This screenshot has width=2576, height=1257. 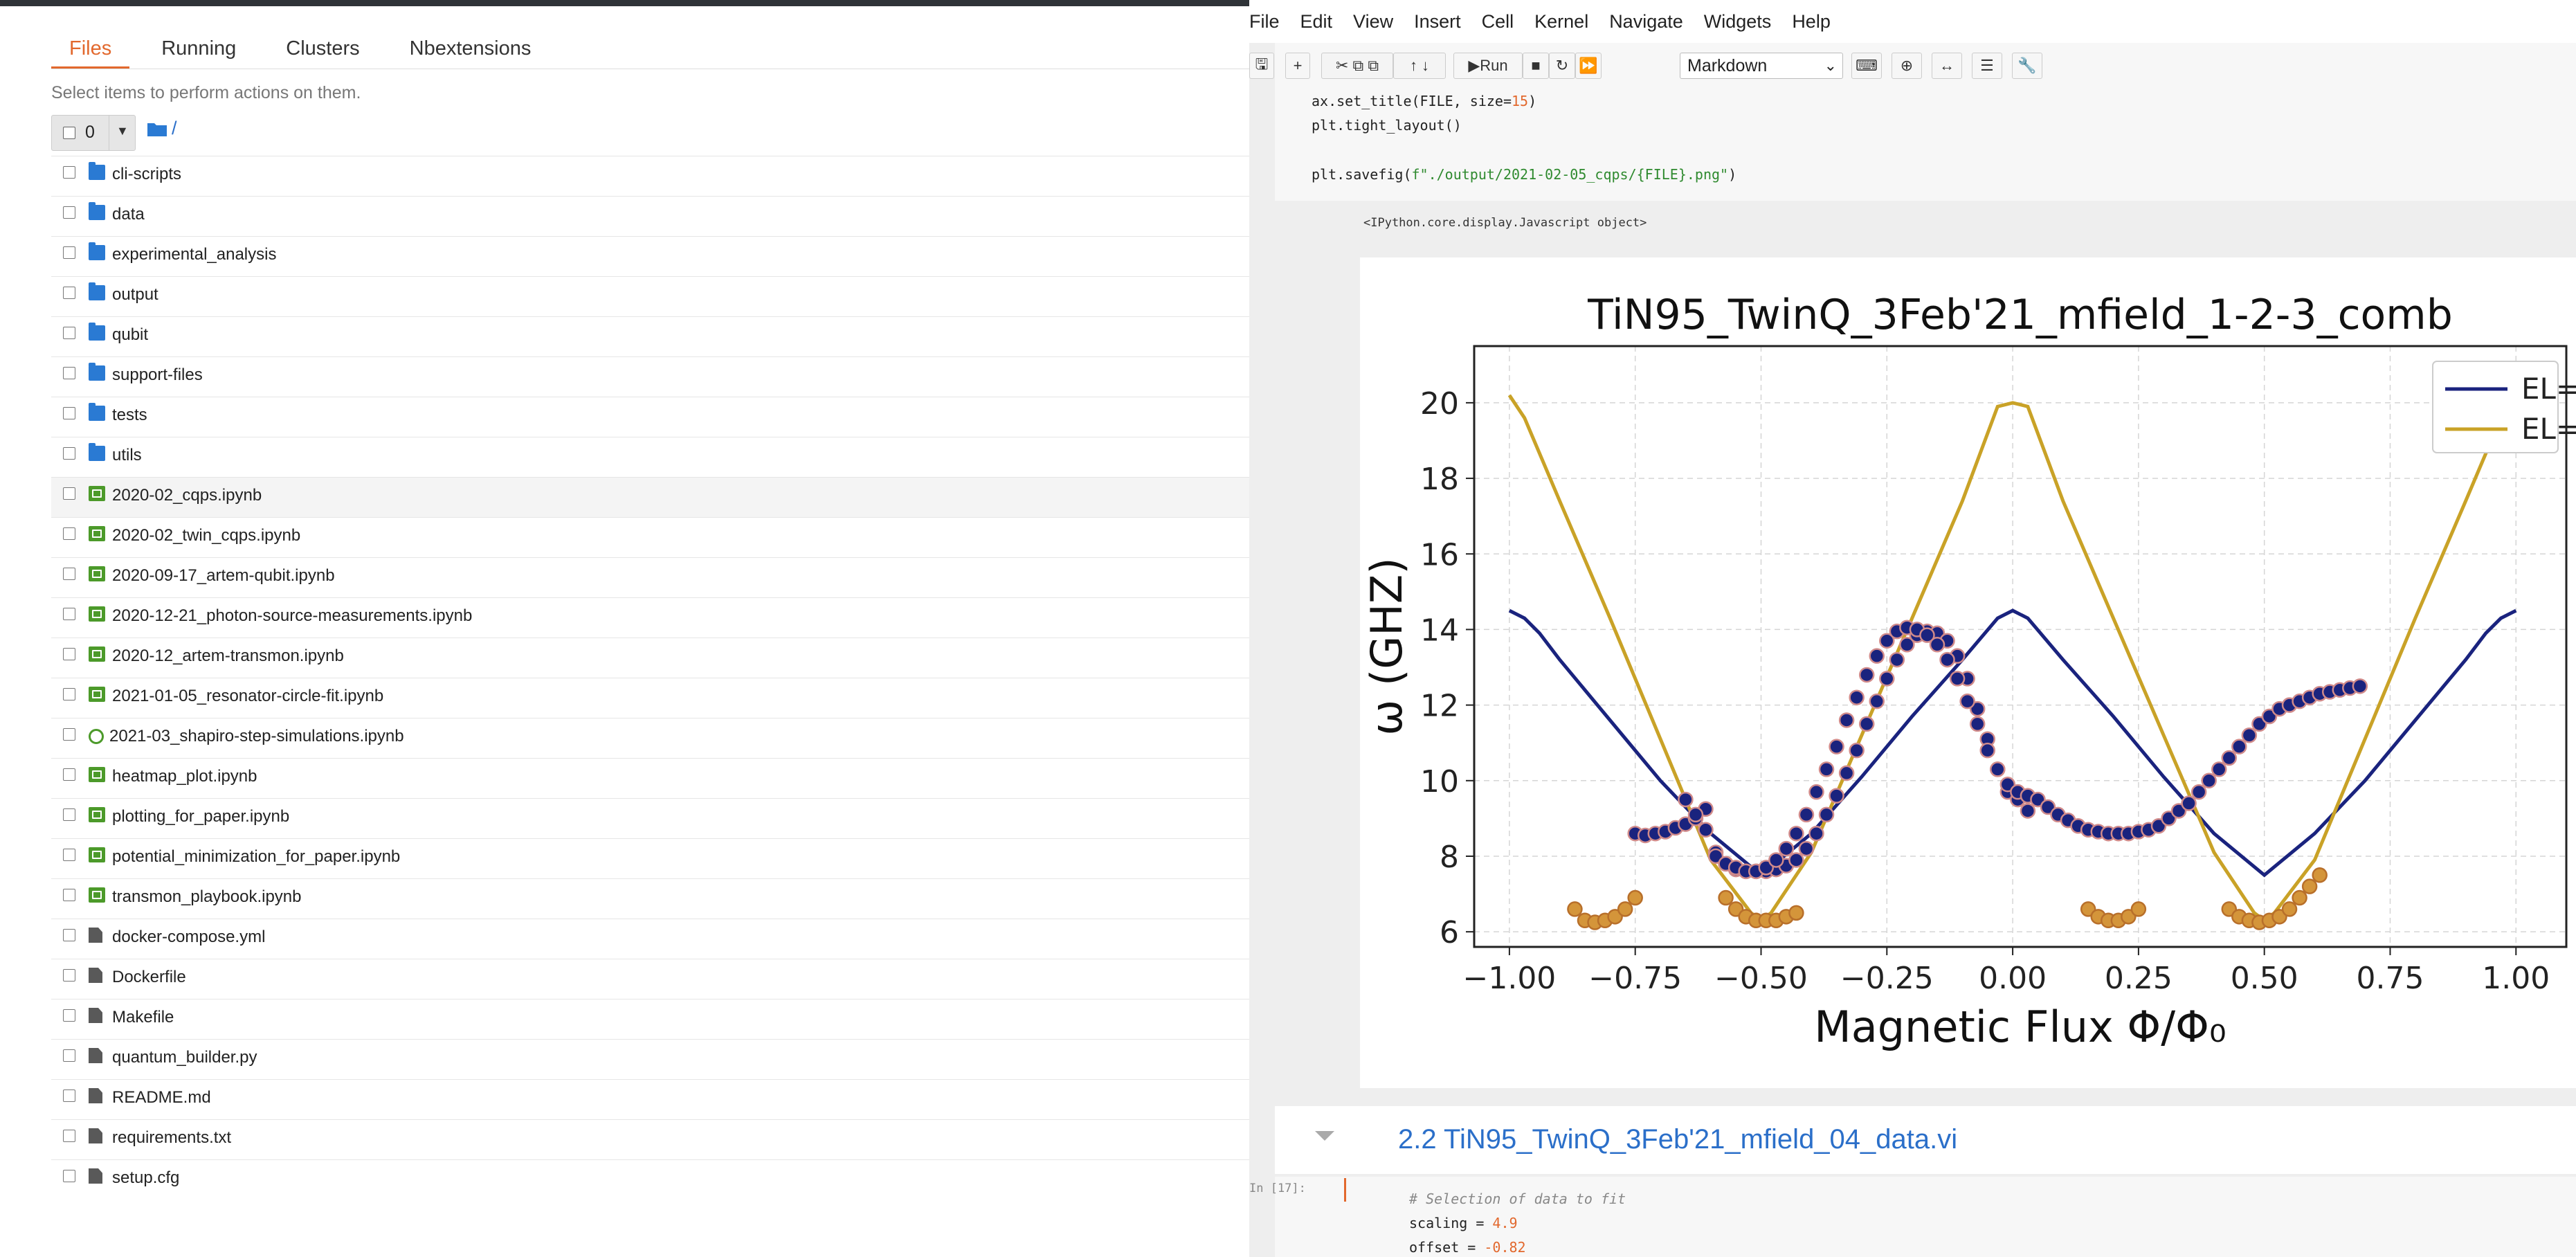 What do you see at coordinates (2027, 66) in the screenshot?
I see `wrench-icon: 🔧` at bounding box center [2027, 66].